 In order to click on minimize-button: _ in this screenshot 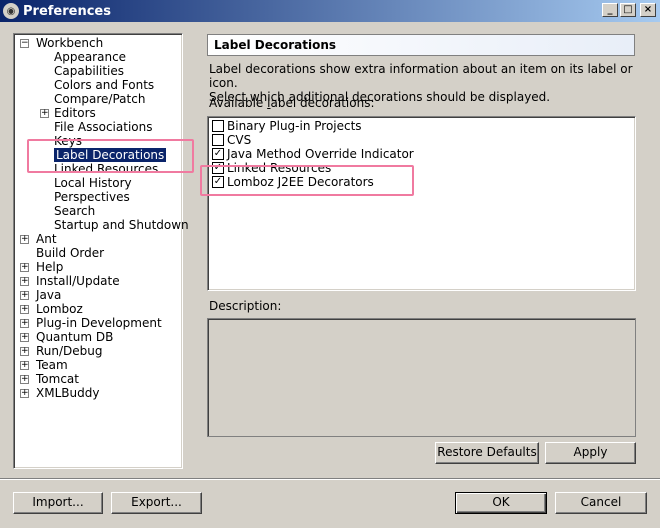, I will do `click(610, 10)`.